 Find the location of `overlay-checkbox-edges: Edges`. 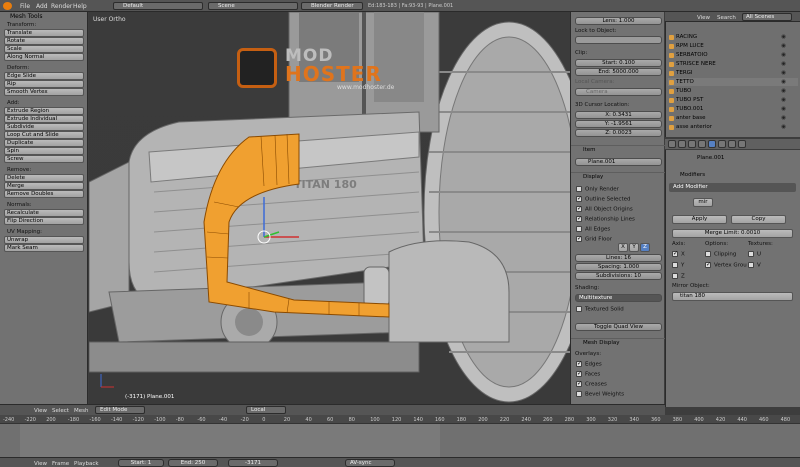

overlay-checkbox-edges: Edges is located at coordinates (589, 364).